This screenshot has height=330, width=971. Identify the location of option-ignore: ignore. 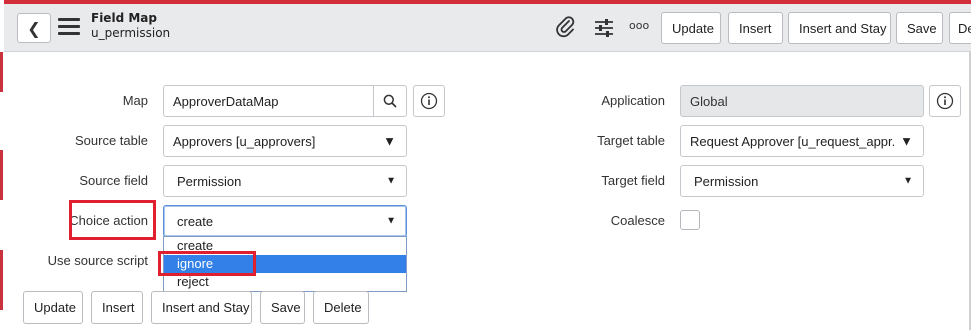
(285, 264).